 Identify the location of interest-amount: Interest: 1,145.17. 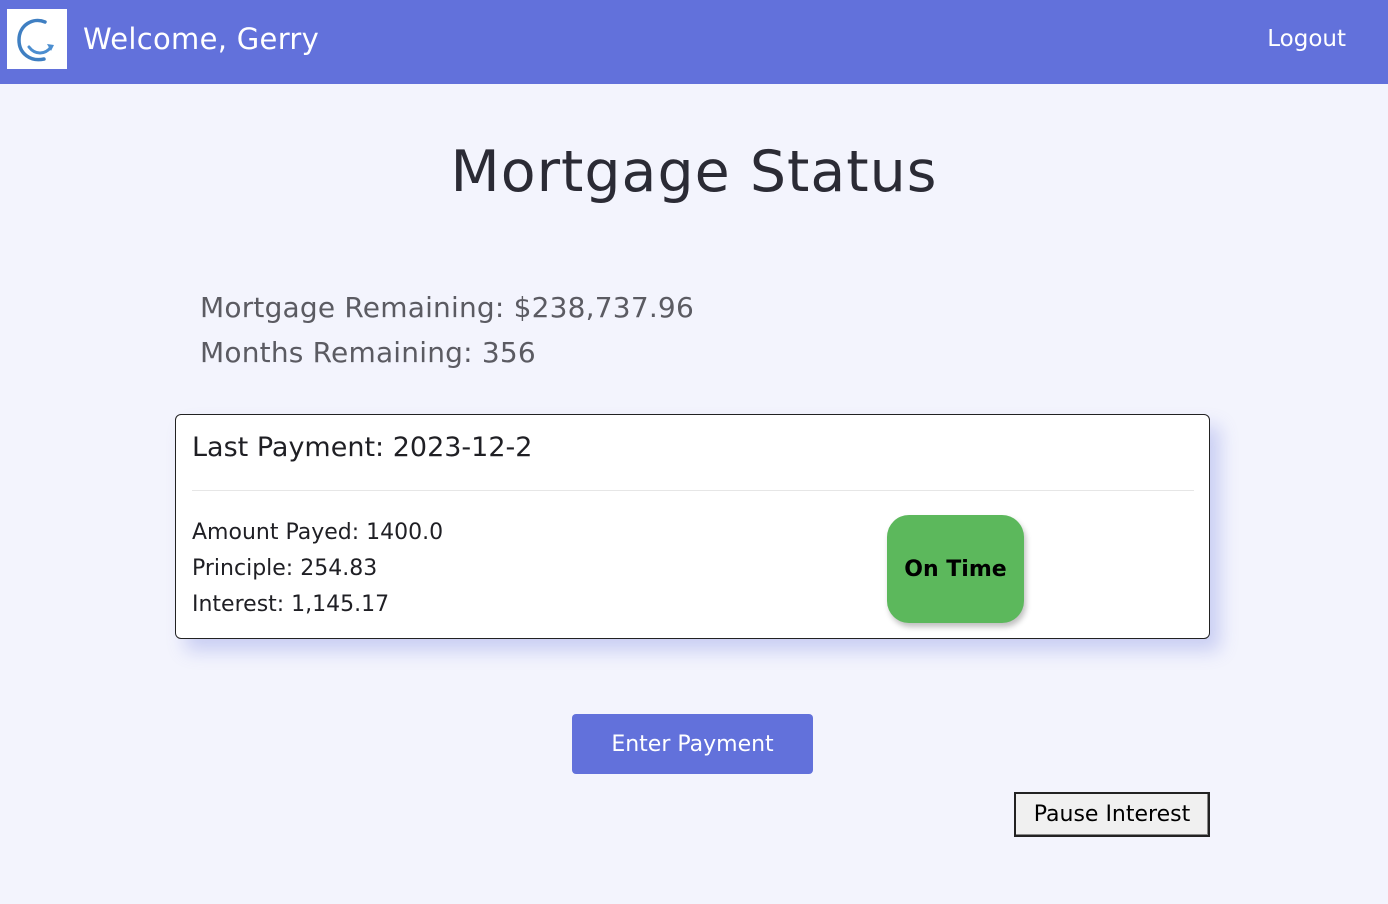
(291, 604).